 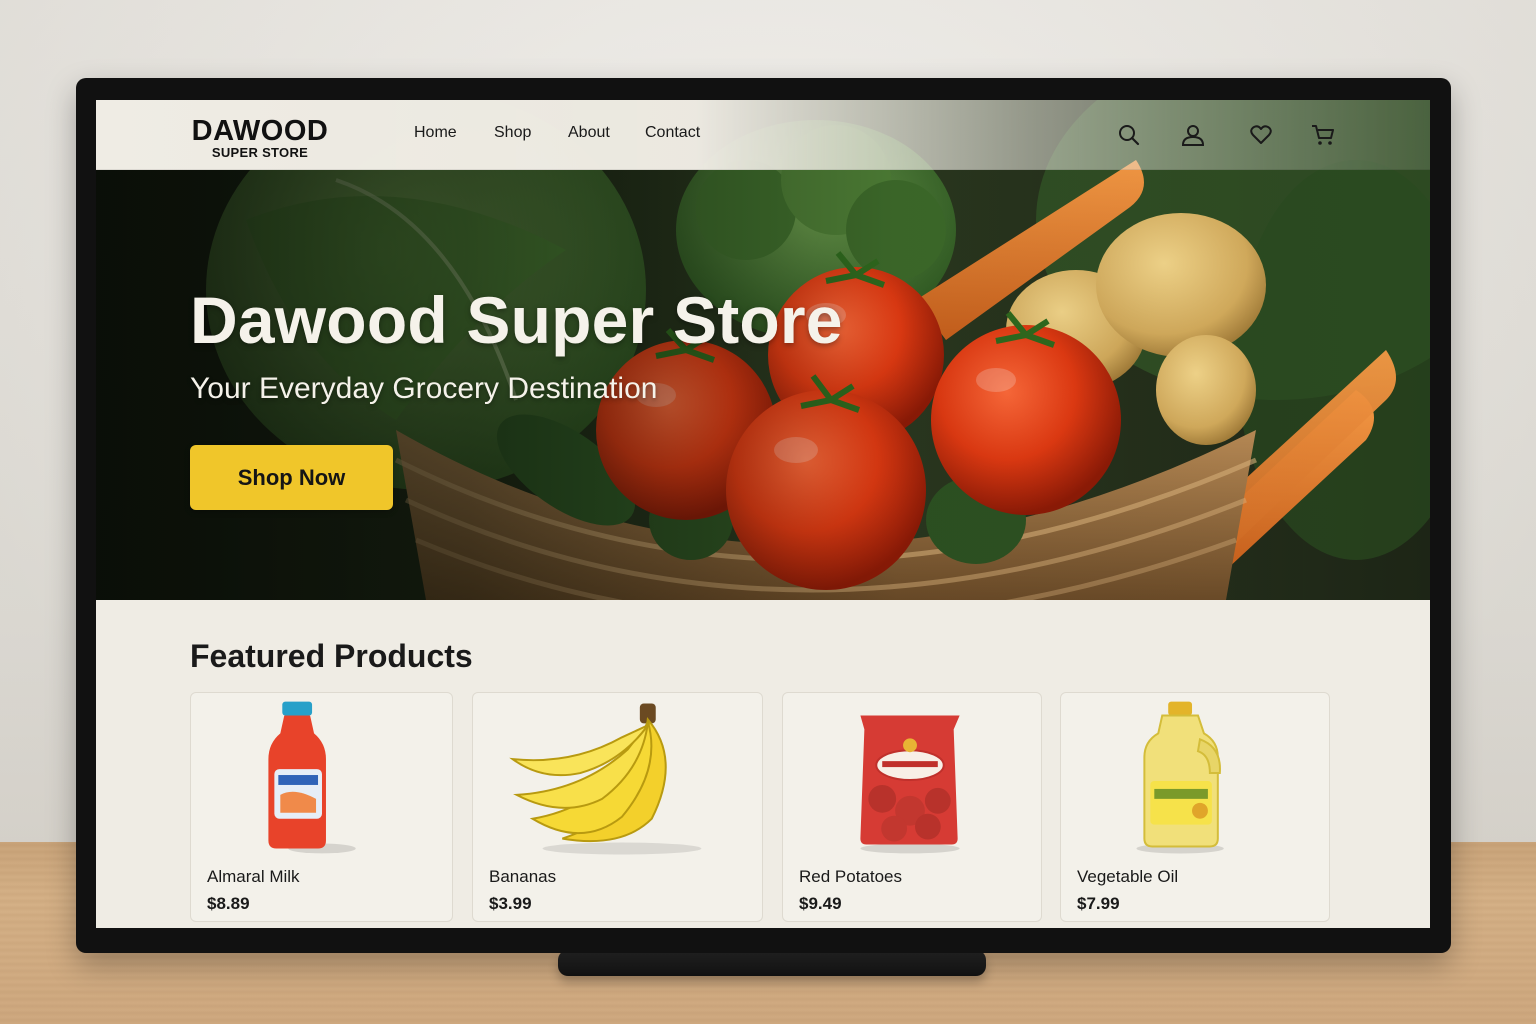 What do you see at coordinates (851, 876) in the screenshot?
I see `product-name: Red Potatoes` at bounding box center [851, 876].